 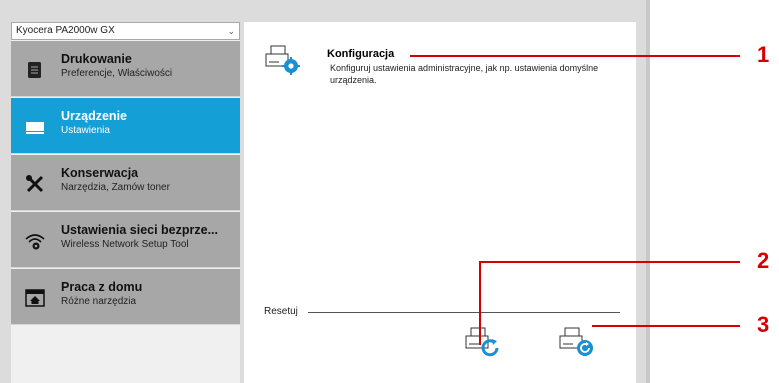 I want to click on sidebar-item-subtitle: Wireless Network Setup Tool, so click(x=125, y=244).